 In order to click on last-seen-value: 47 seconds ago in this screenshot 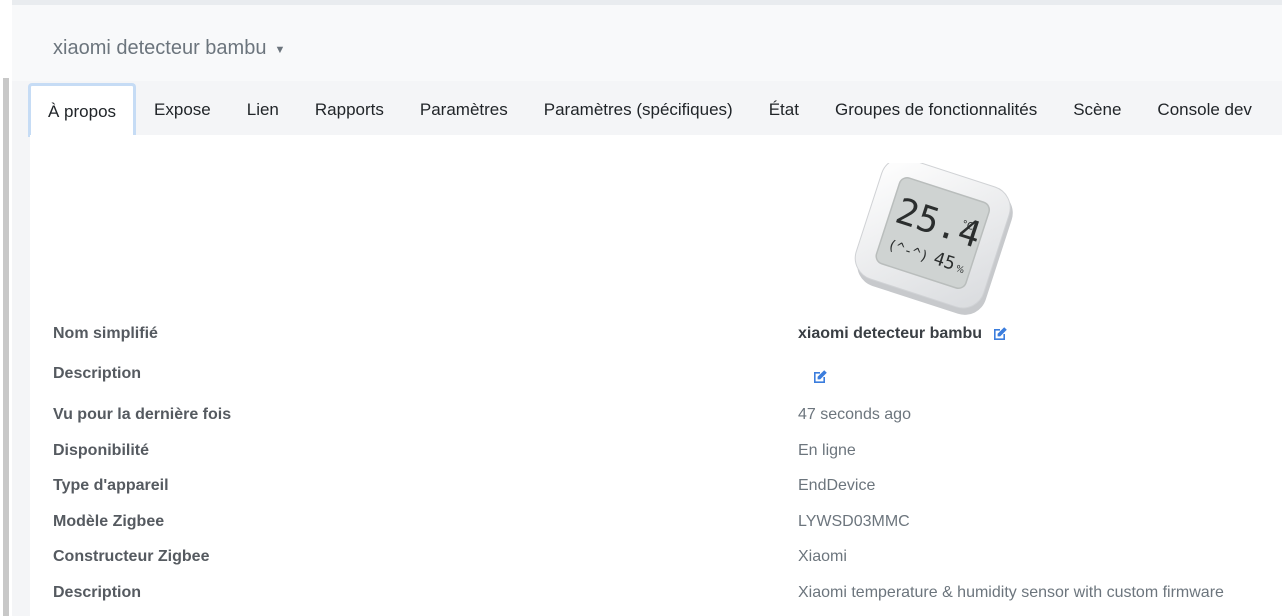, I will do `click(854, 414)`.